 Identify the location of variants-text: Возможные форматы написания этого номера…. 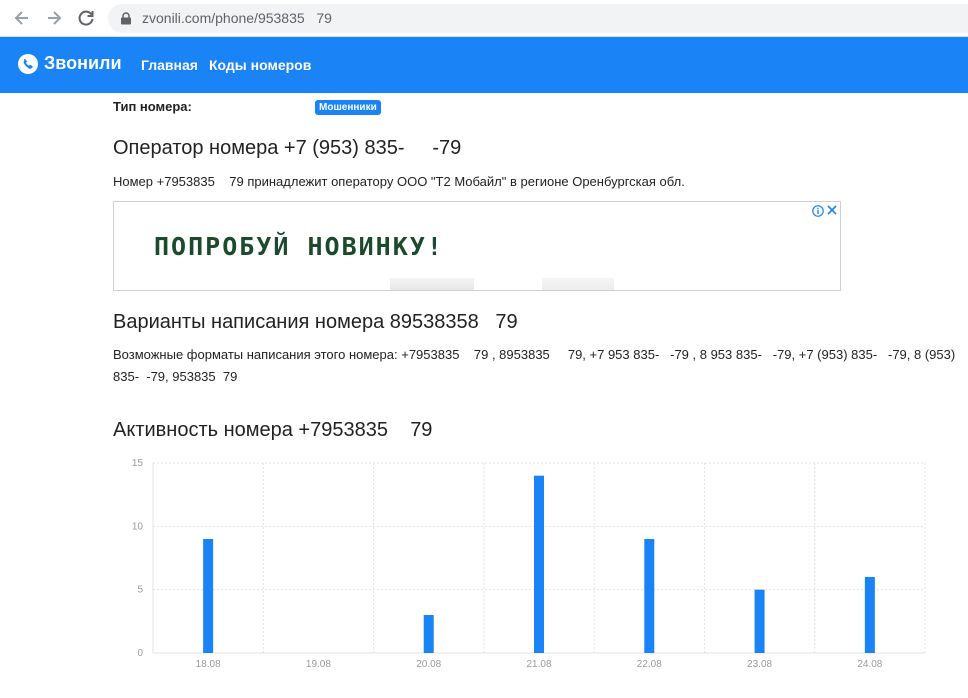
(534, 365).